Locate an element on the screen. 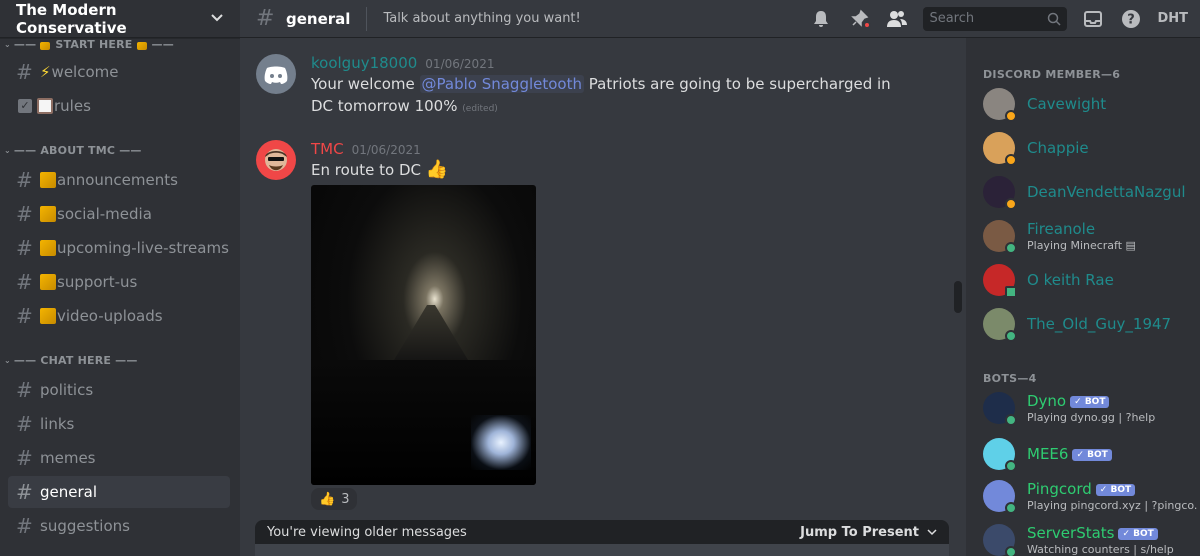  member-item: The_Old_Guy_1947 is located at coordinates (1090, 324).